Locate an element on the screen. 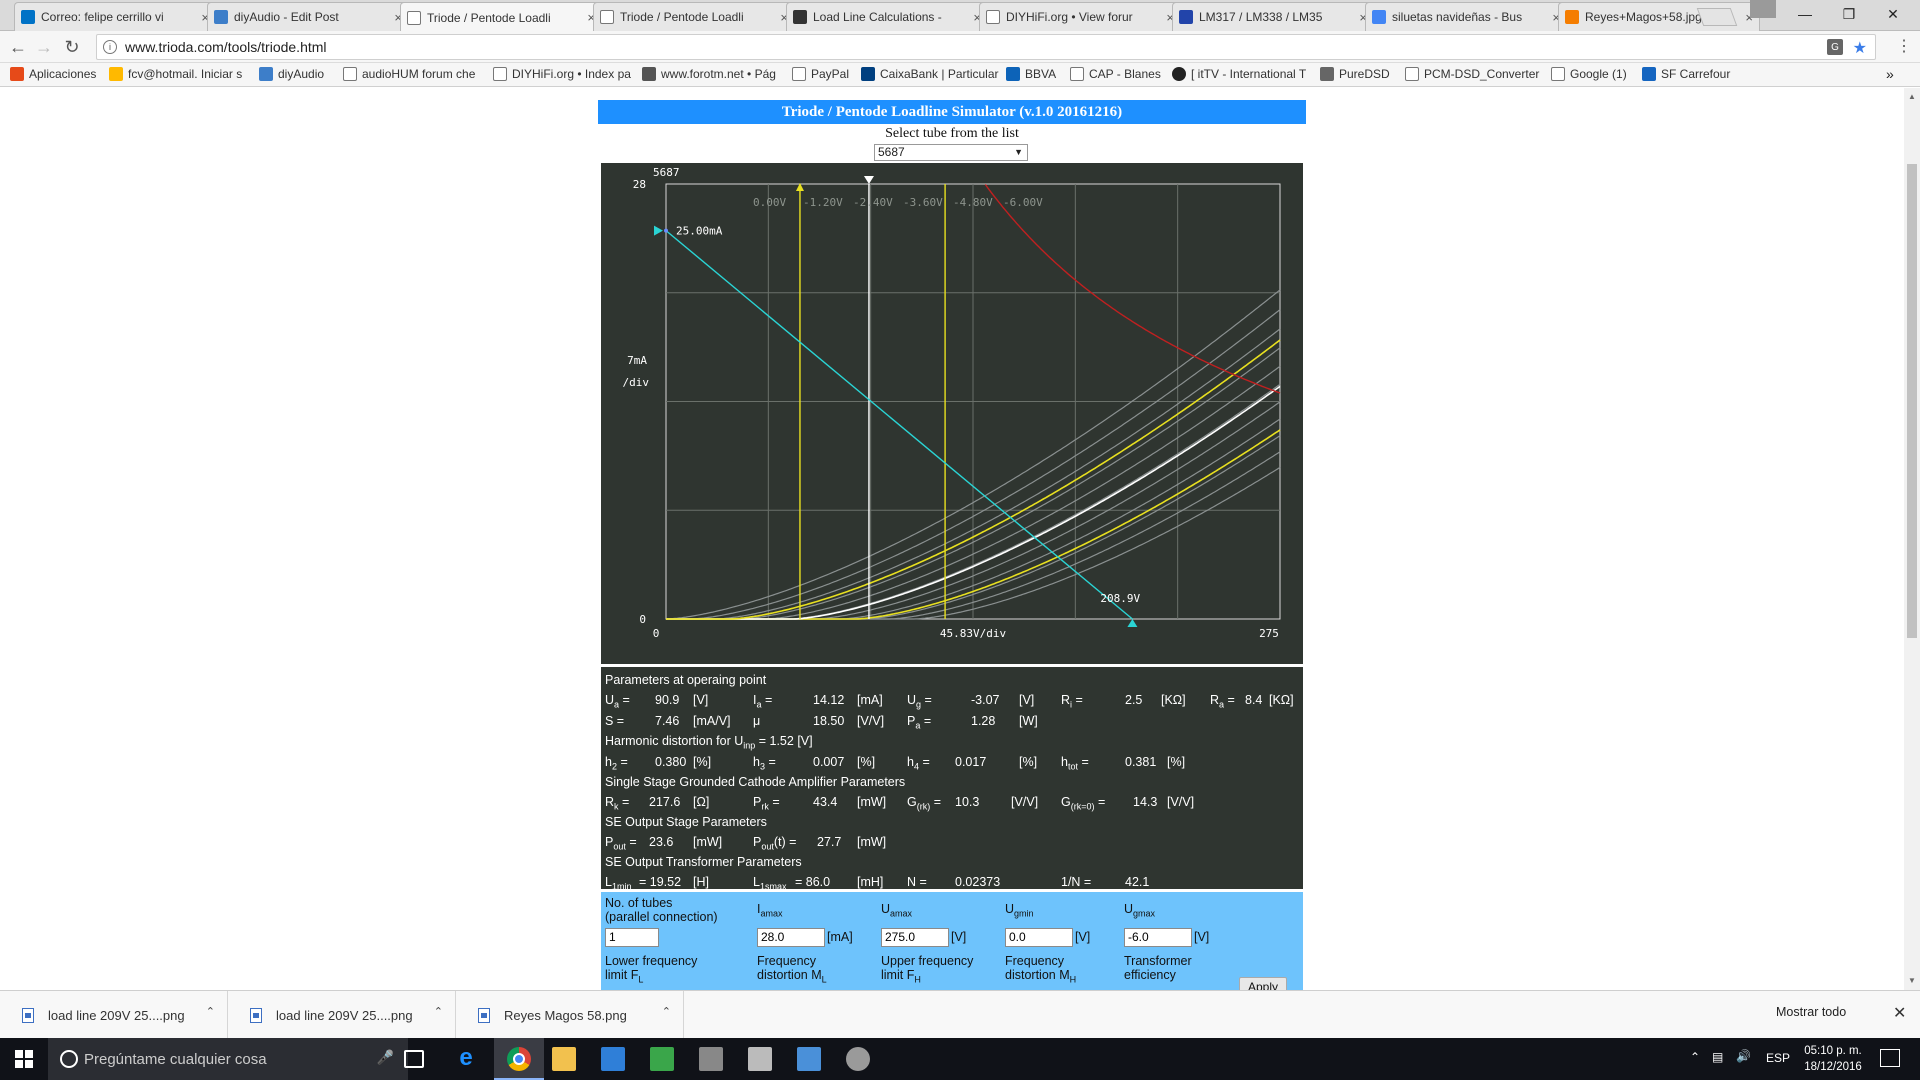 This screenshot has width=1920, height=1080. tray-chevron-up-icon: ⌃ is located at coordinates (1695, 1057).